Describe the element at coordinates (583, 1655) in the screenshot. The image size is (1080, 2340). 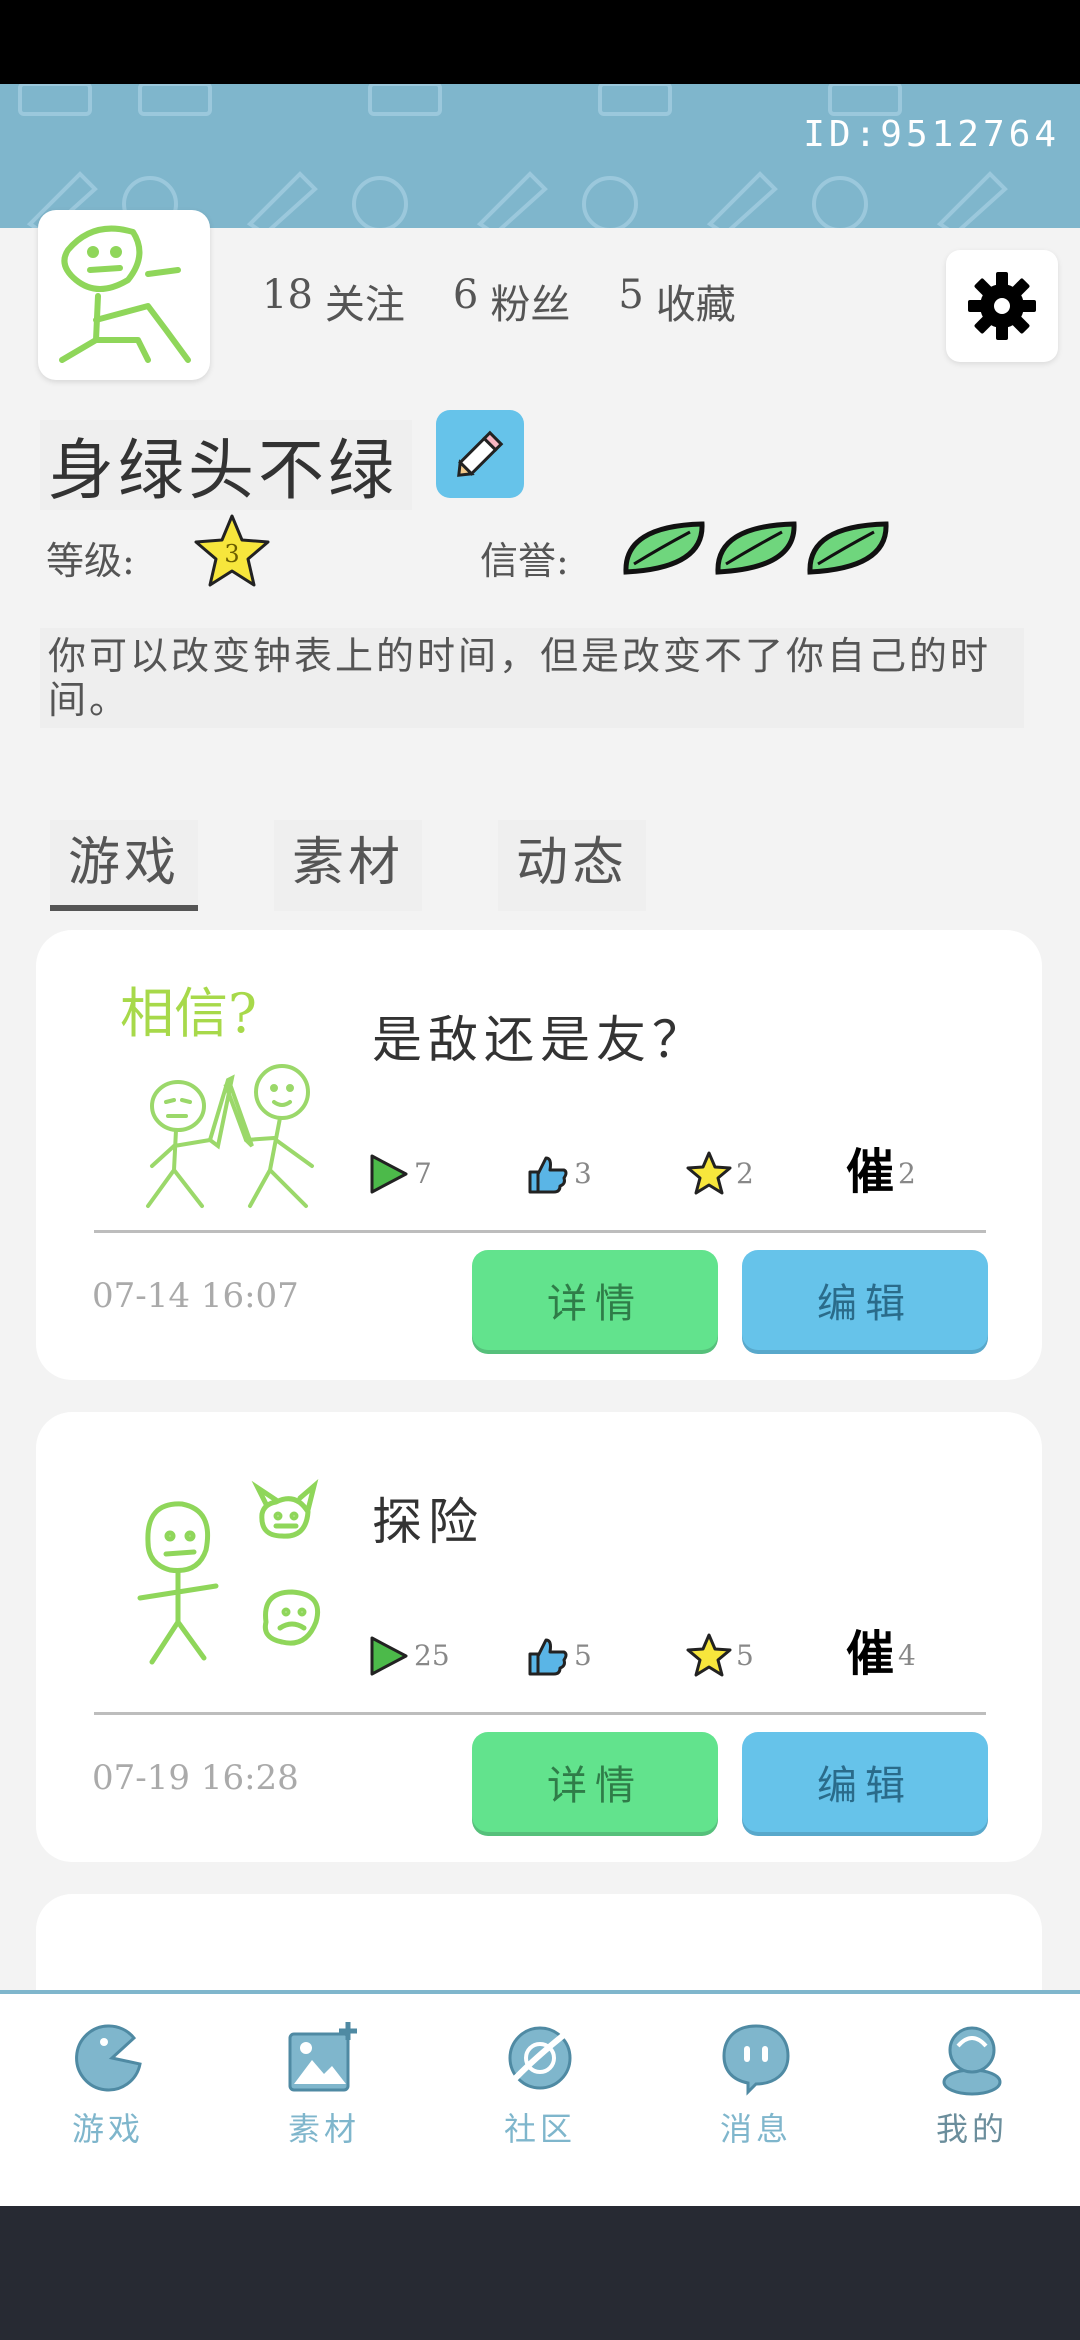
I see `likes-count: 5` at that location.